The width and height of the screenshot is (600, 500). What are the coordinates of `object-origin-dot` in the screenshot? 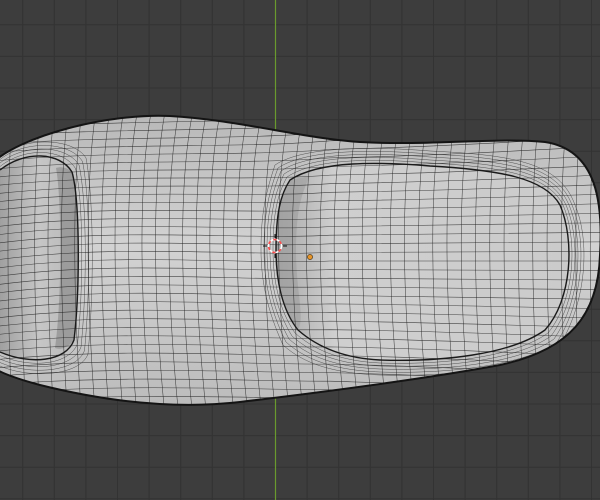 It's located at (310, 257).